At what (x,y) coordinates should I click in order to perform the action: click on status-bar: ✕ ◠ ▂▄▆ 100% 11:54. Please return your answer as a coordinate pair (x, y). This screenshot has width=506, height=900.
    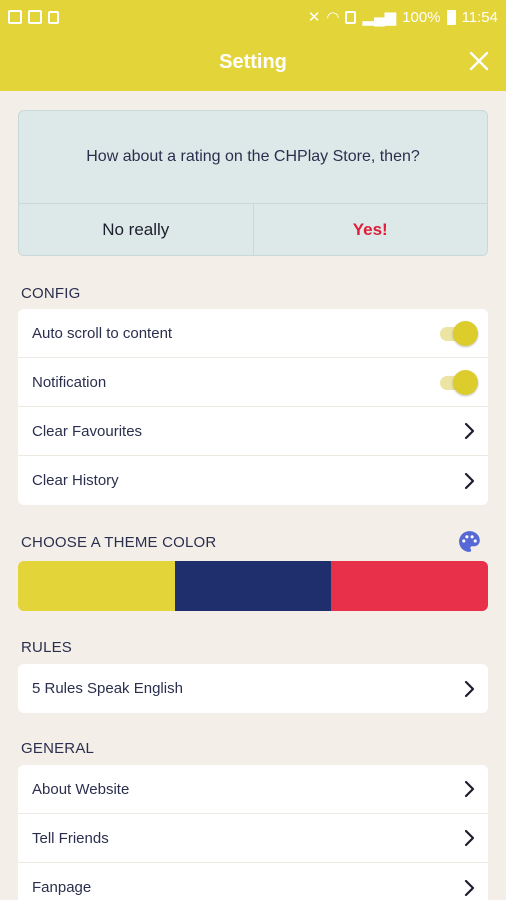
    Looking at the image, I should click on (253, 17).